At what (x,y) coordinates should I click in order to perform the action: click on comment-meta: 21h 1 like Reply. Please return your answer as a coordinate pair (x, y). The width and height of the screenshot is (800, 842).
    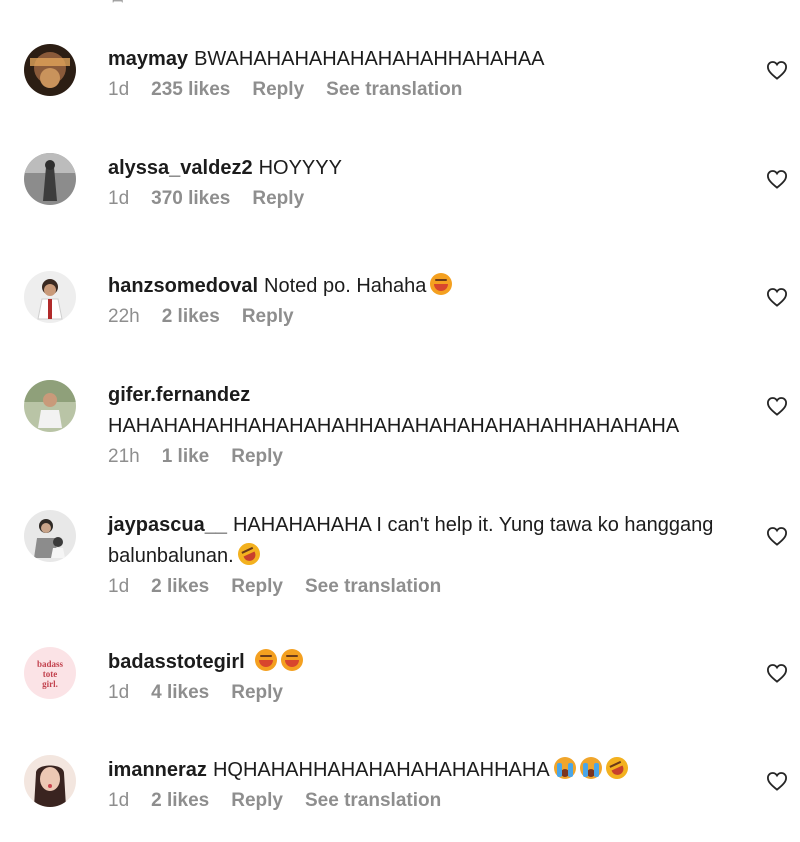
    Looking at the image, I should click on (428, 457).